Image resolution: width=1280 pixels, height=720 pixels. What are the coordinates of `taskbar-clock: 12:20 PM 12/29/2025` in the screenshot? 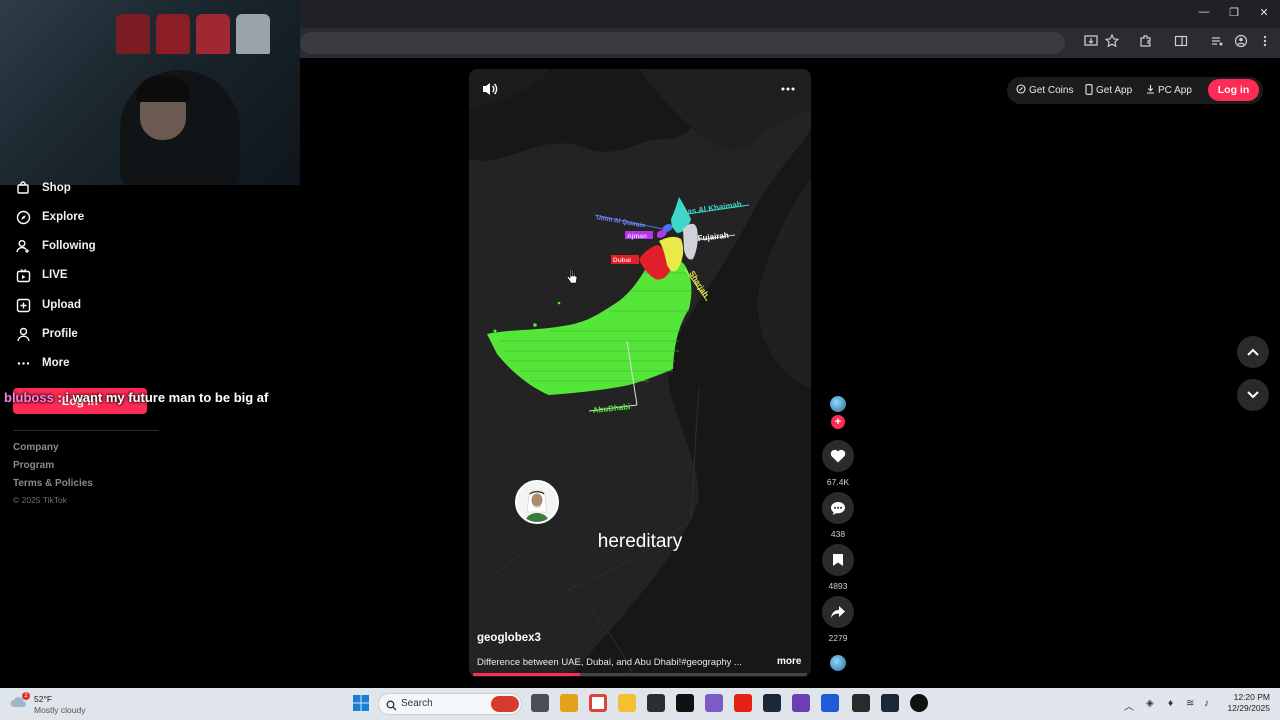 It's located at (1247, 703).